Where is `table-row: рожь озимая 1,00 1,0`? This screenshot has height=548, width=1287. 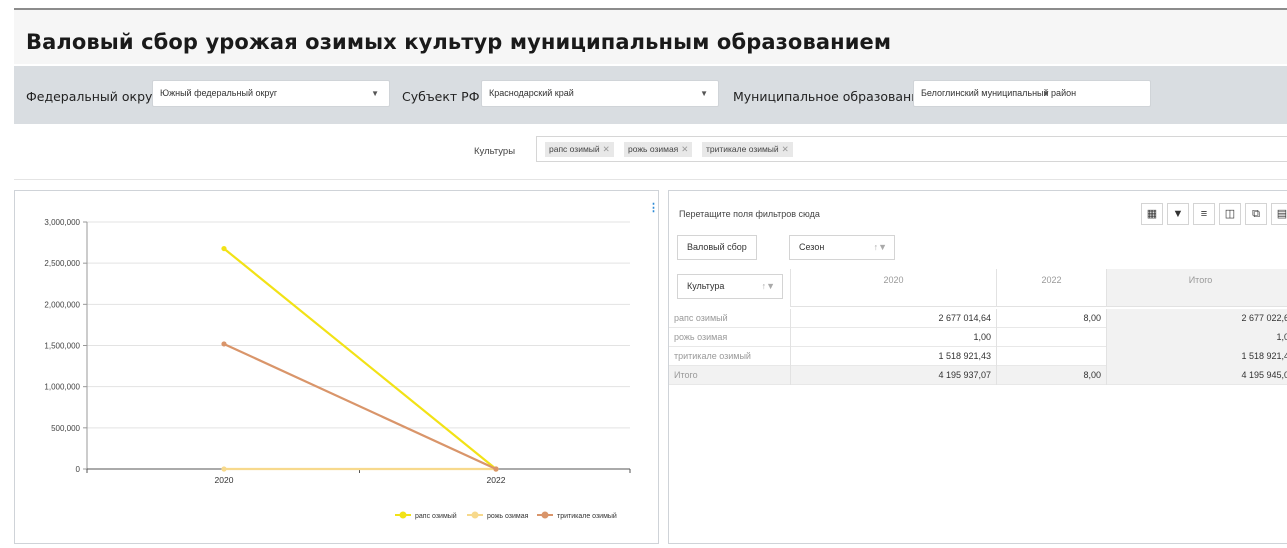 table-row: рожь озимая 1,00 1,0 is located at coordinates (978, 337).